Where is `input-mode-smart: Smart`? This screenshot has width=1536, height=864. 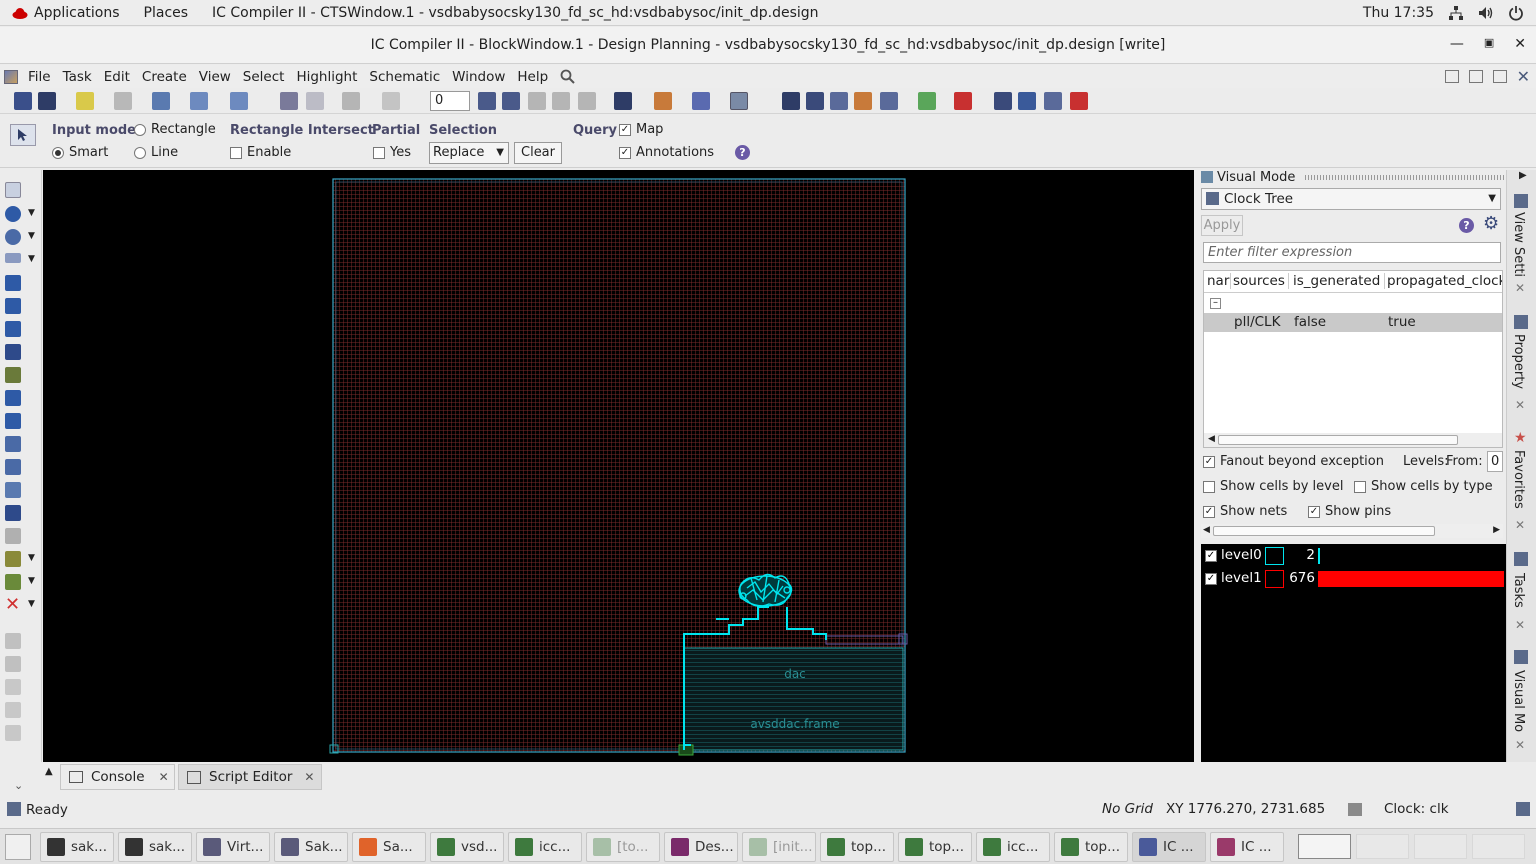
input-mode-smart: Smart is located at coordinates (80, 152).